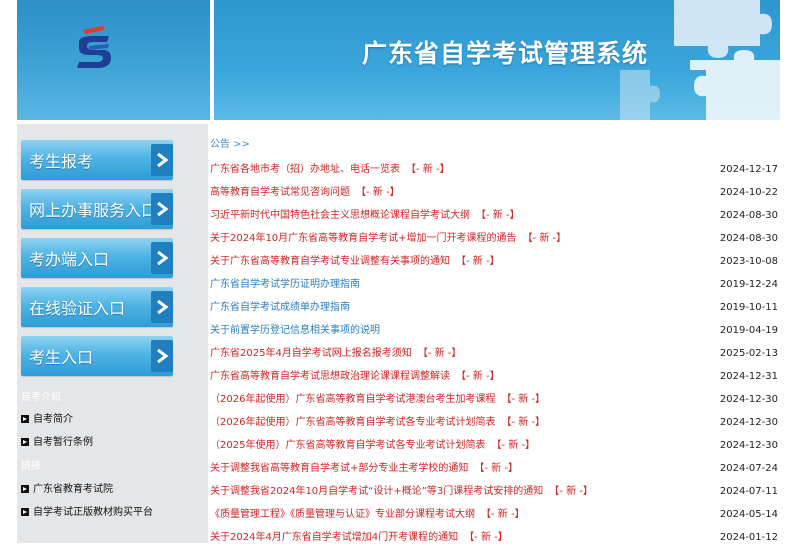 The image size is (800, 549). I want to click on logo-panel, so click(113, 60).